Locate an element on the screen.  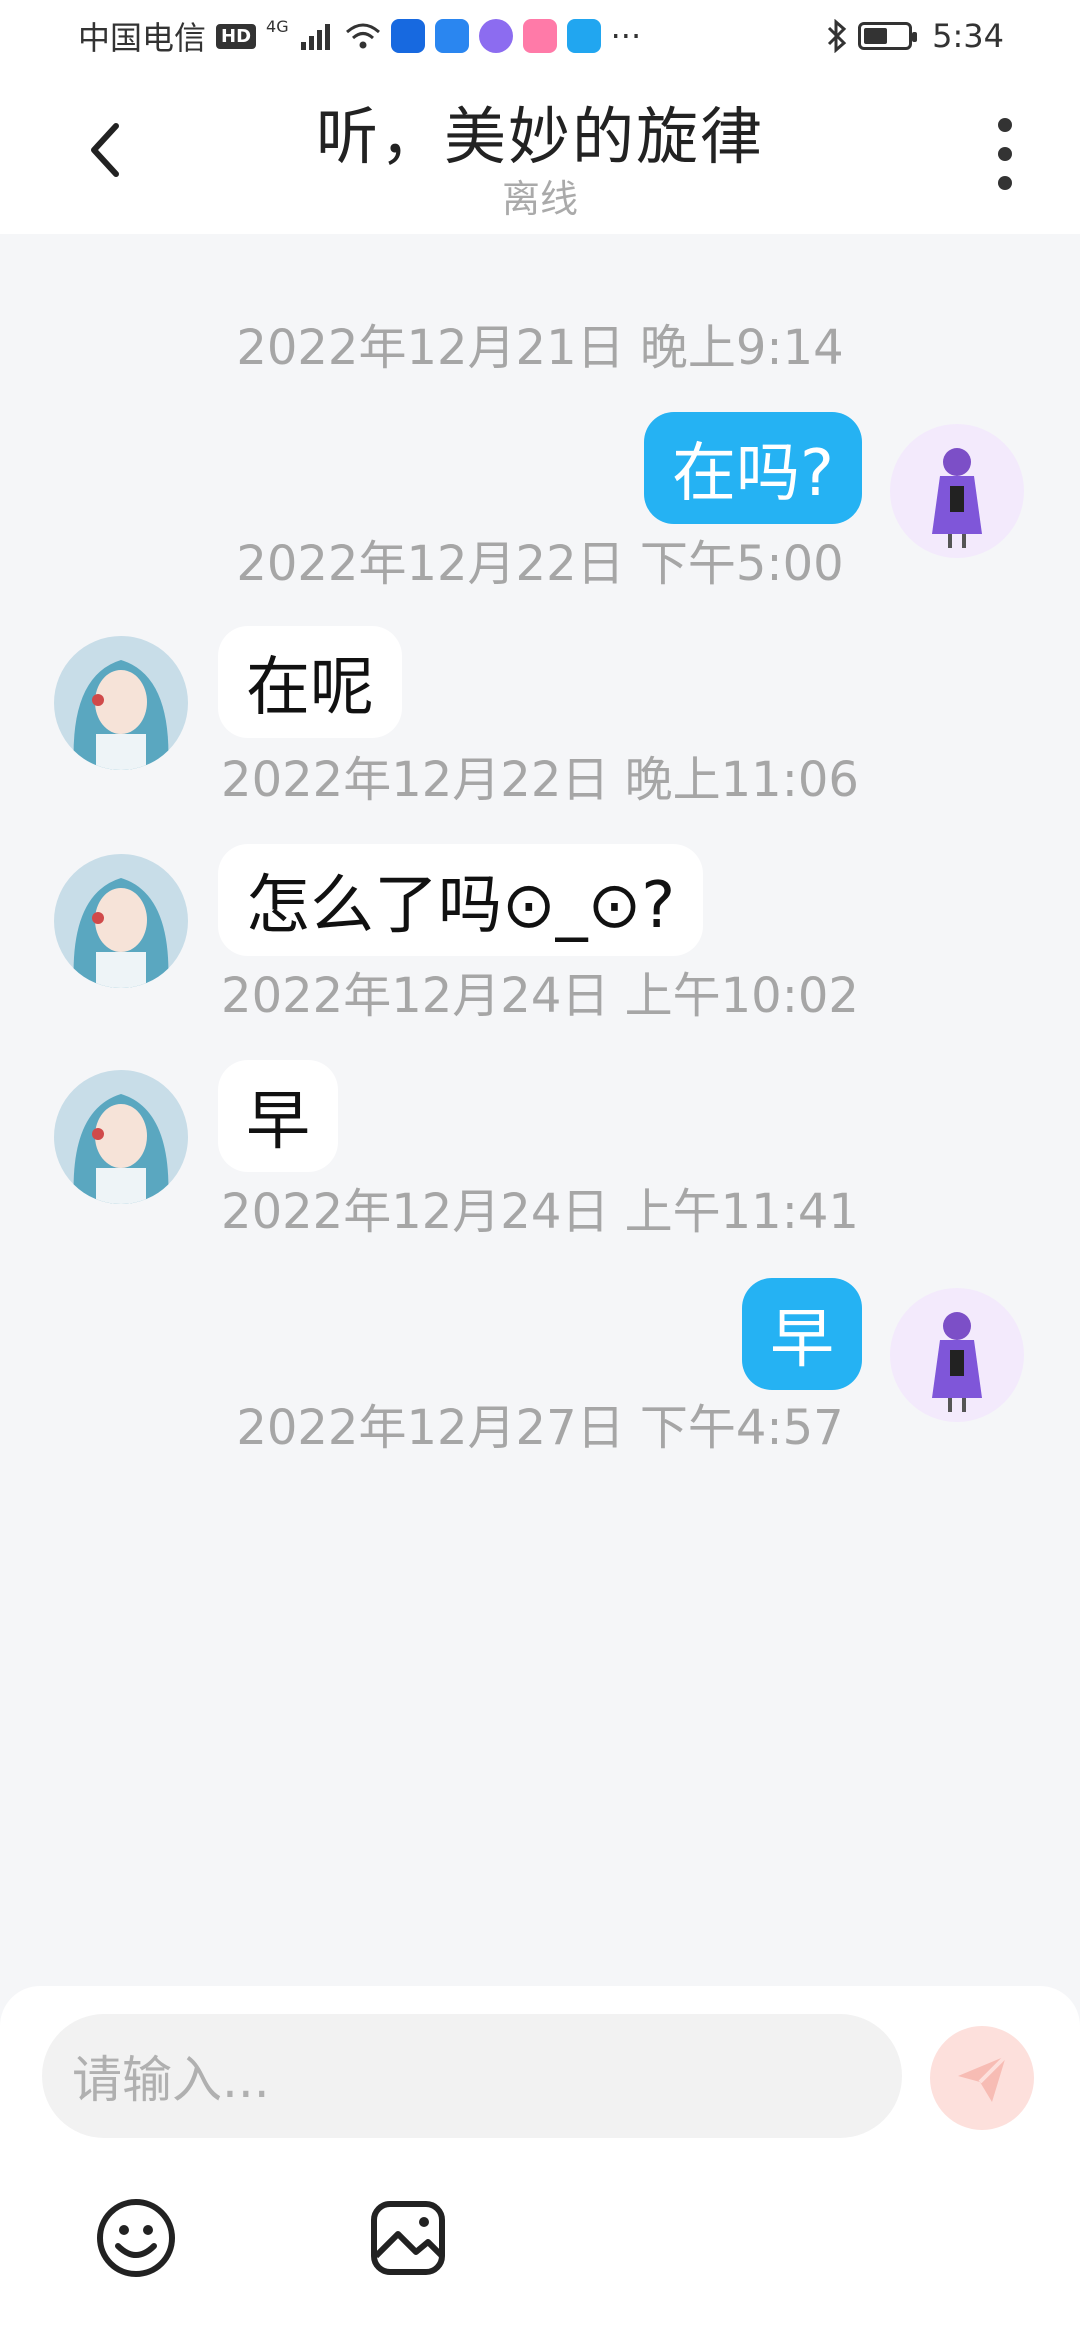
emoji-button is located at coordinates (136, 2238).